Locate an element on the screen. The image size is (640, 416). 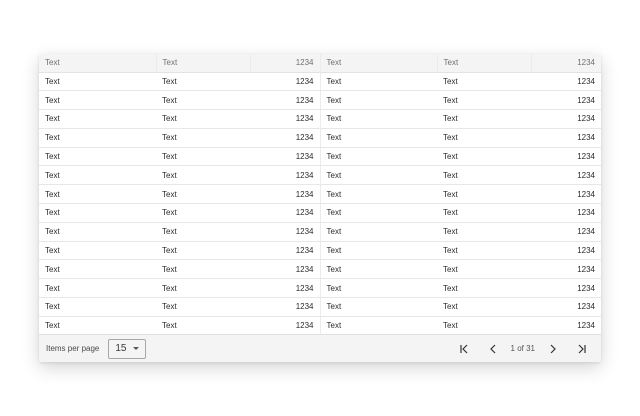
items-per-page-select: 15 is located at coordinates (127, 348).